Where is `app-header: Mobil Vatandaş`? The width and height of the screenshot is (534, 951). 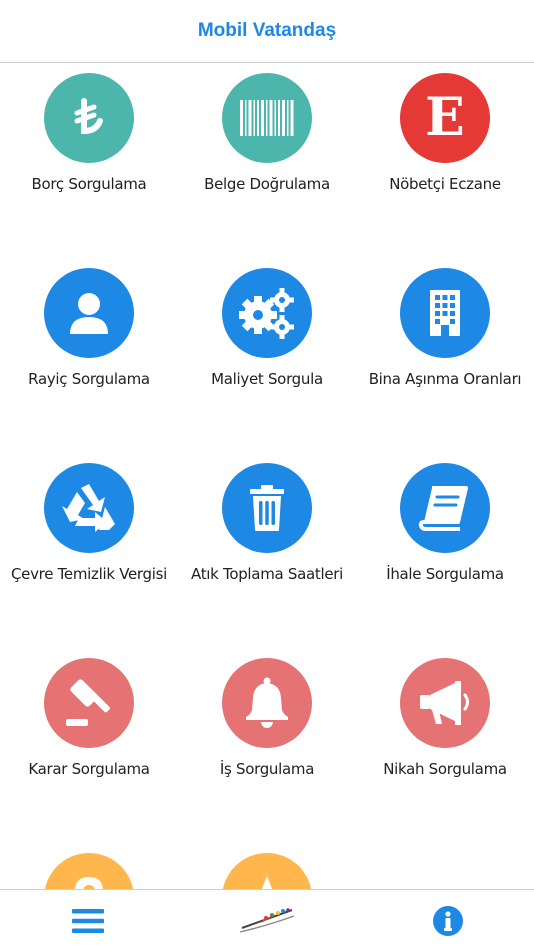 app-header: Mobil Vatandaş is located at coordinates (267, 31).